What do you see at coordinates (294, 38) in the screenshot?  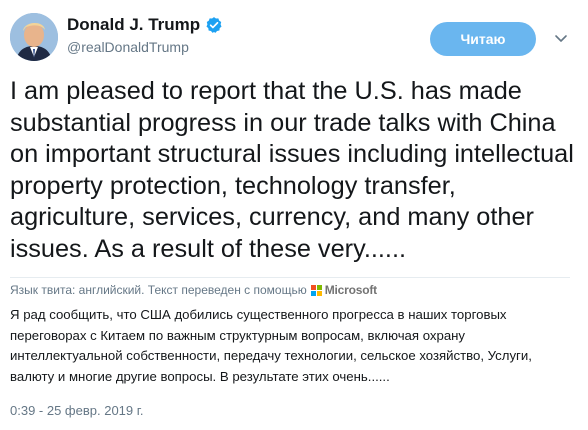 I see `tweet-header: Donald J. Trump @realDonaldTrump Читаю` at bounding box center [294, 38].